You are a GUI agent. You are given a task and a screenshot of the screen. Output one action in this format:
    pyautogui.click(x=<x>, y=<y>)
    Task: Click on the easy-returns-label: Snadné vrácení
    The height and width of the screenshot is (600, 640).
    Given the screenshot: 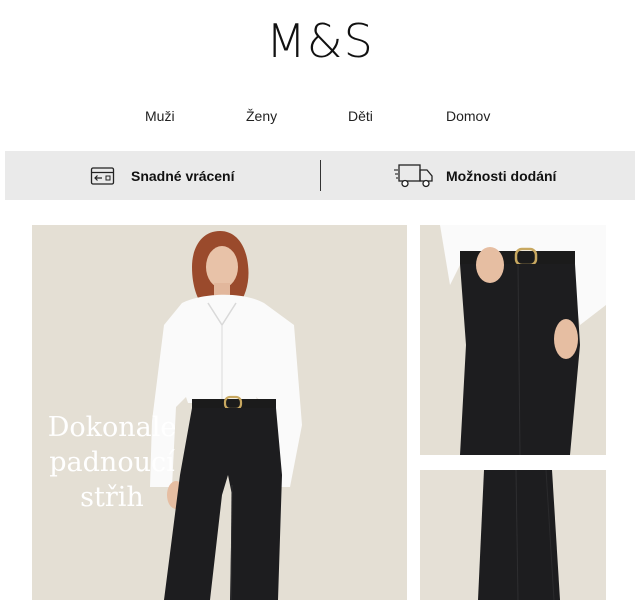 What is the action you would take?
    pyautogui.click(x=183, y=175)
    